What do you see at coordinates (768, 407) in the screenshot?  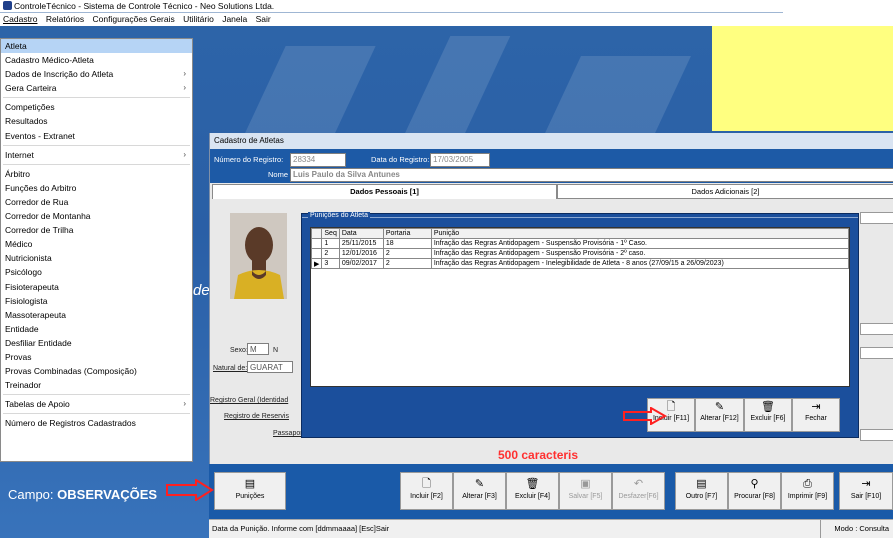 I see `trash-icon: 🗑` at bounding box center [768, 407].